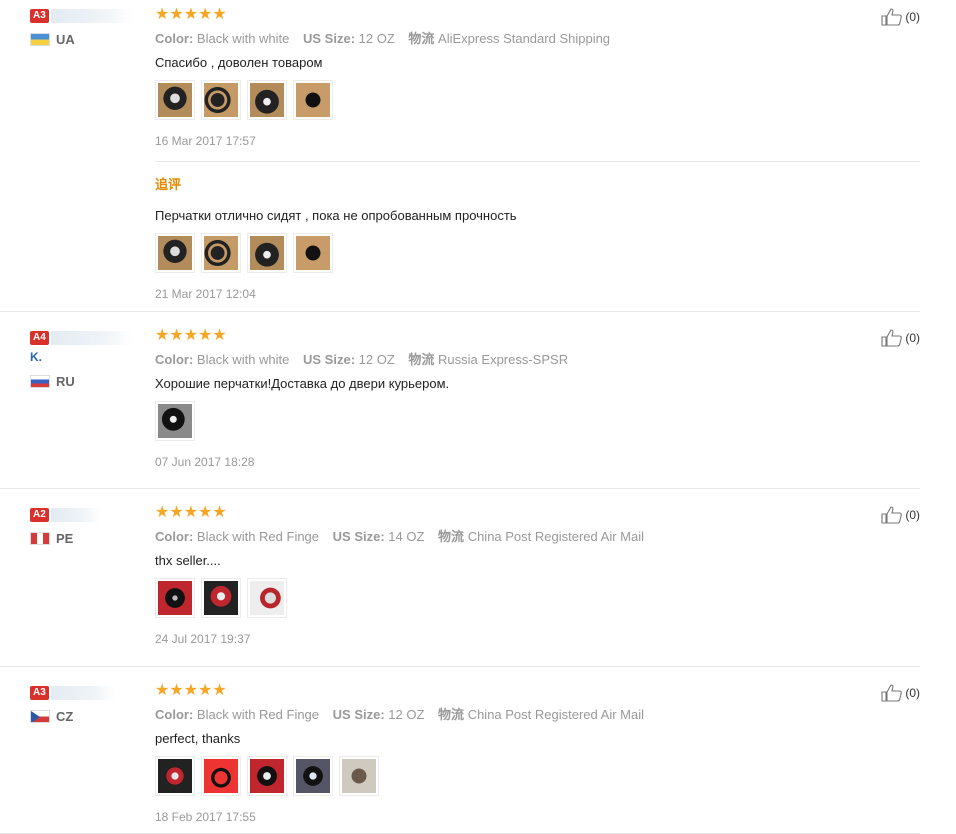 The image size is (956, 834). What do you see at coordinates (65, 716) in the screenshot?
I see `country-code: CZ` at bounding box center [65, 716].